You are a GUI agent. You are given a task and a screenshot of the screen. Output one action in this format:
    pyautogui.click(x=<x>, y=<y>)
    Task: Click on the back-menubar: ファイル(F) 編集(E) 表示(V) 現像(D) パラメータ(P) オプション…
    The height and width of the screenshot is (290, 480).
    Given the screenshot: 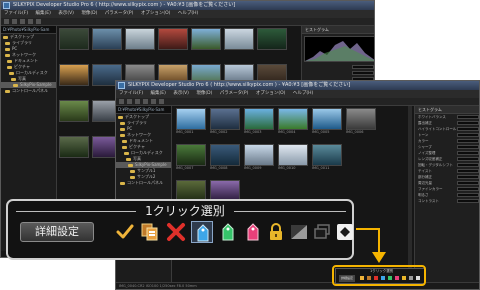 What is the action you would take?
    pyautogui.click(x=187, y=14)
    